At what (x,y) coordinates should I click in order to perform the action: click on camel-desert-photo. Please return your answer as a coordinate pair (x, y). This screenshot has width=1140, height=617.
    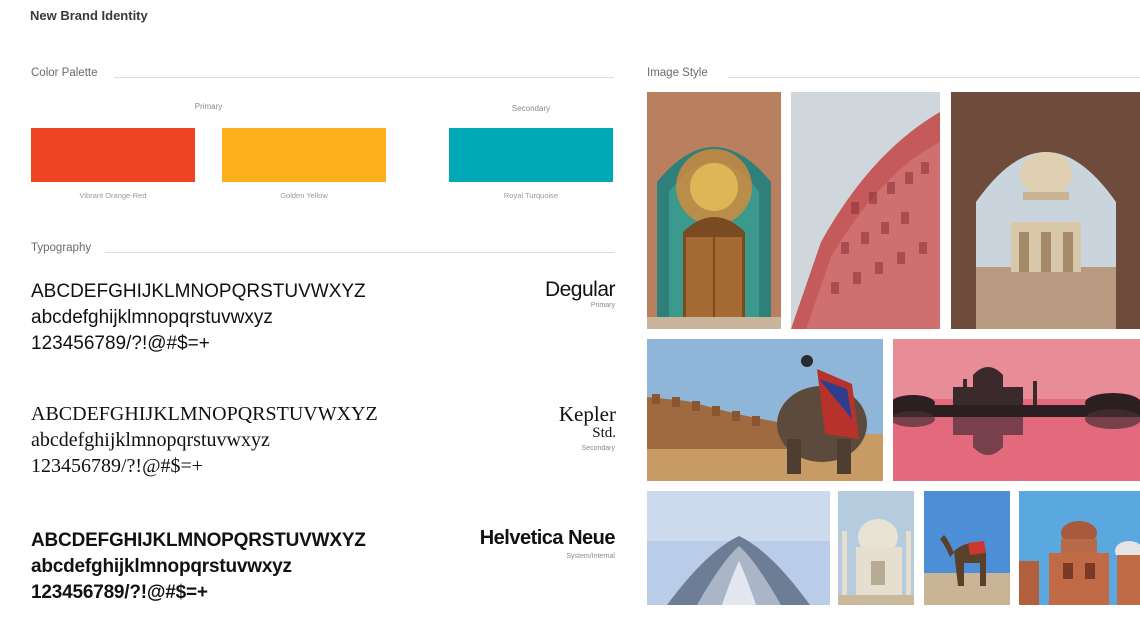
    Looking at the image, I should click on (967, 548).